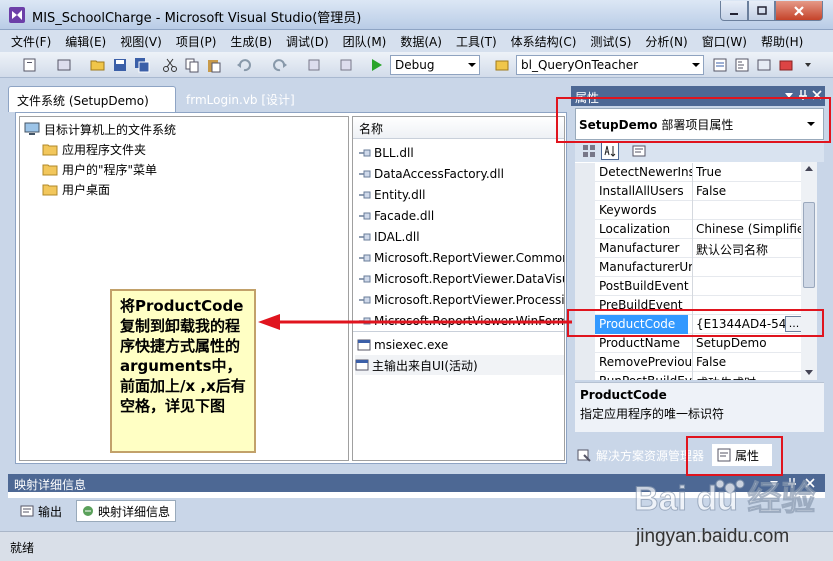  Describe the element at coordinates (17, 15) in the screenshot. I see `visual-studio-icon` at that location.